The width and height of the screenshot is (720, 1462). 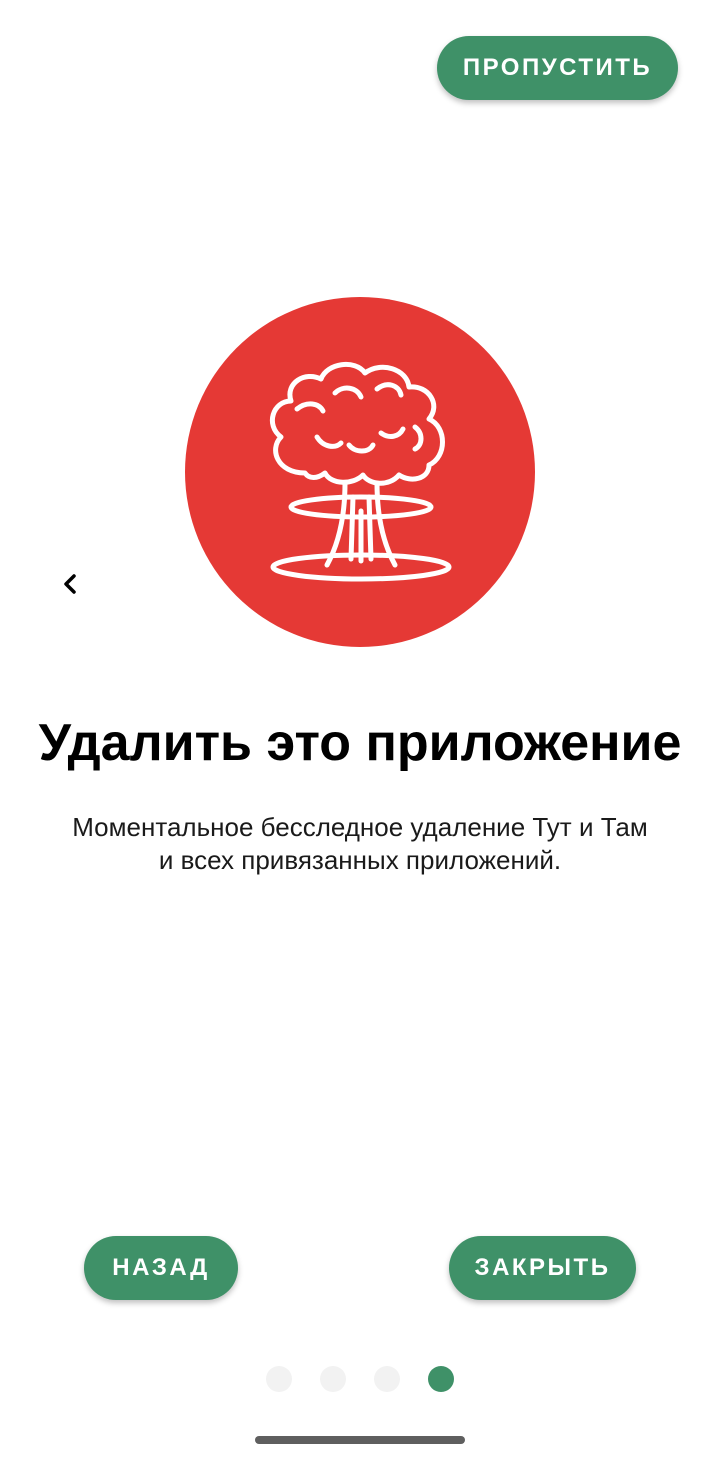 What do you see at coordinates (161, 1268) in the screenshot?
I see `back-button: НАЗАД` at bounding box center [161, 1268].